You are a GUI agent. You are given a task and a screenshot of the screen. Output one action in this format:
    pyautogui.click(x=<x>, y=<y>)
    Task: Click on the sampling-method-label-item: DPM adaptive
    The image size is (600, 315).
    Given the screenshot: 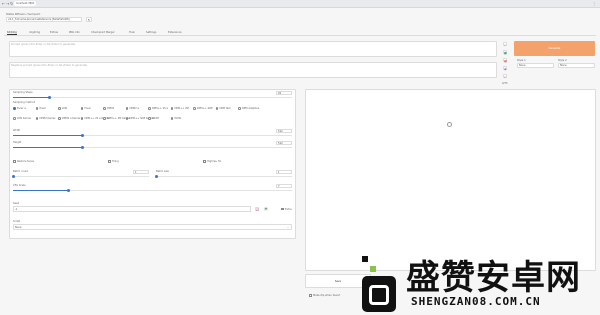 What is the action you would take?
    pyautogui.click(x=251, y=108)
    